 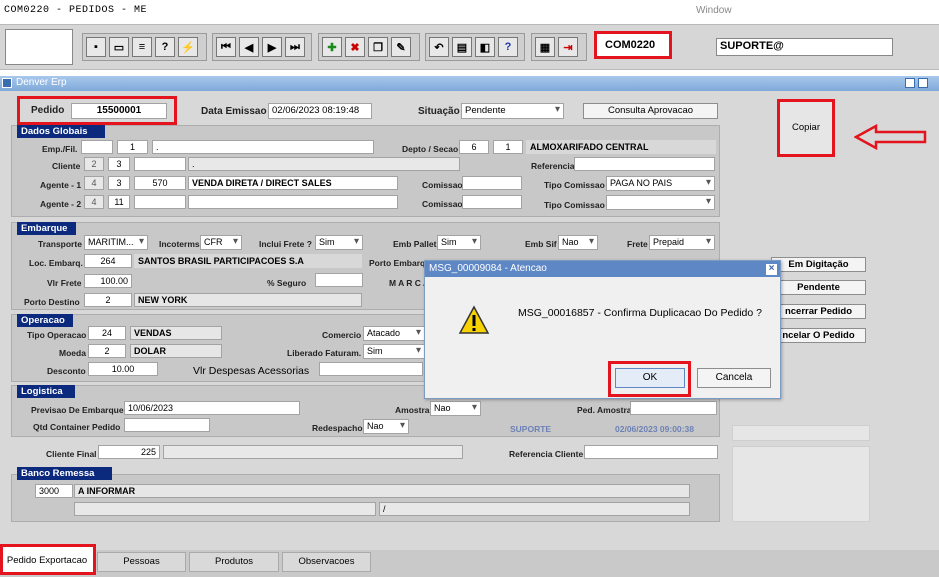 I want to click on exit-icon: ⇥, so click(x=568, y=47).